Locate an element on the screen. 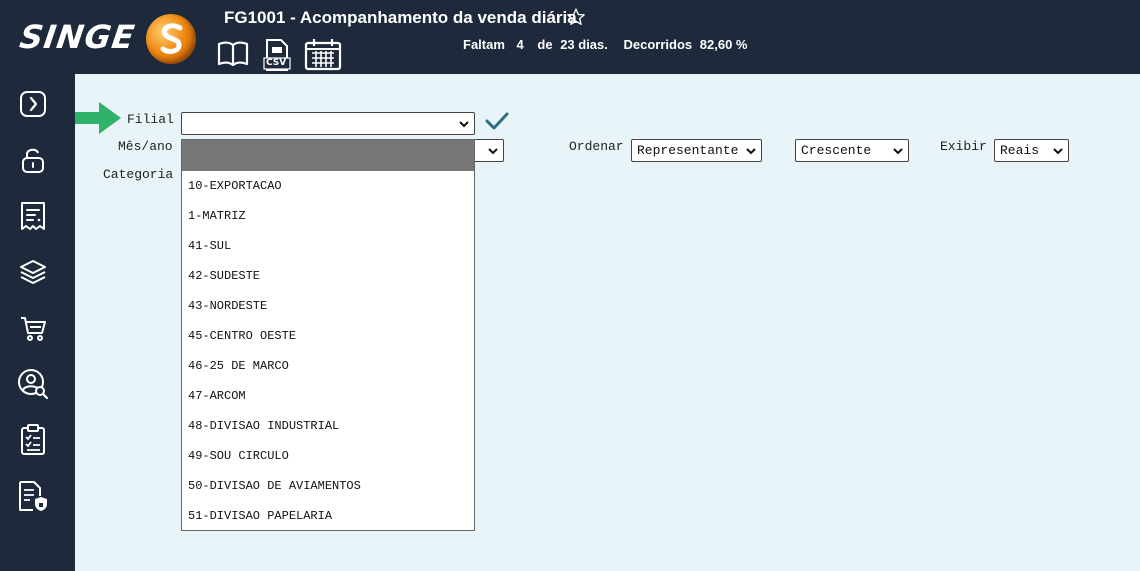 Image resolution: width=1140 pixels, height=571 pixels. sidebar-item-checklist is located at coordinates (33, 440).